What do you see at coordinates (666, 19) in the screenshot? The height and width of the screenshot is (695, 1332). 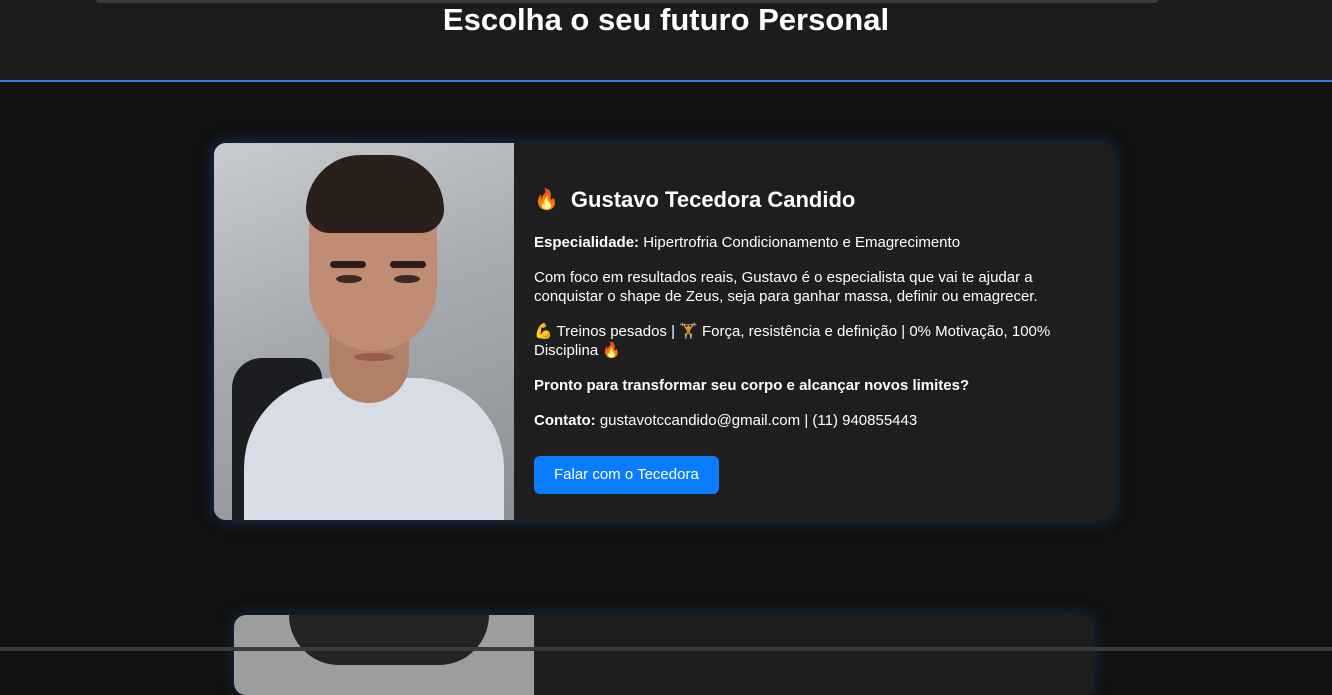 I see `page-title: Escolha o seu futuro Personal` at bounding box center [666, 19].